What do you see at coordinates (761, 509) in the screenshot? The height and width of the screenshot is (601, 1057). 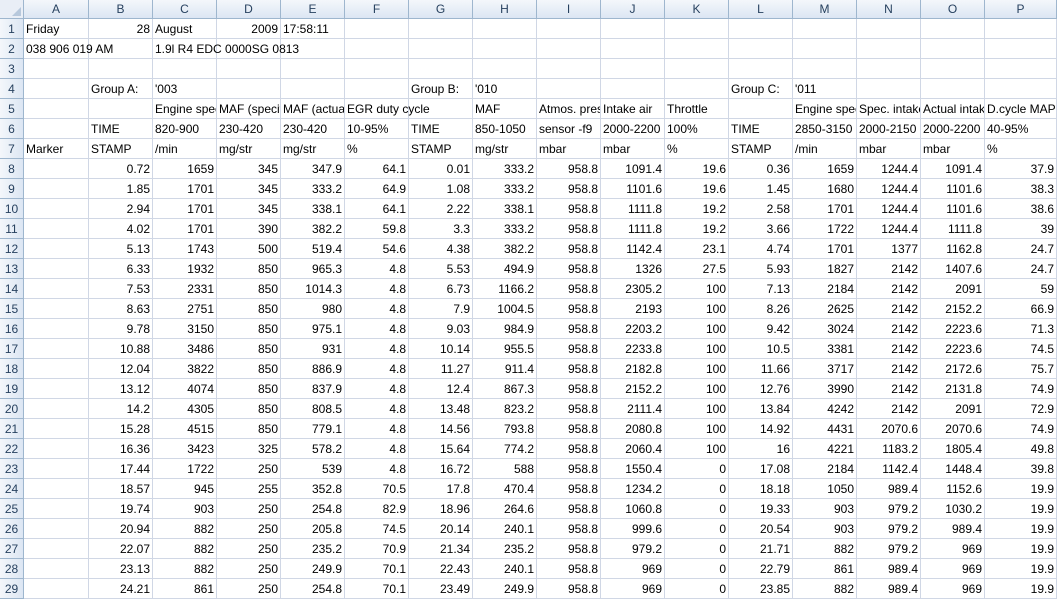 I see `cell-L25: 19.33` at bounding box center [761, 509].